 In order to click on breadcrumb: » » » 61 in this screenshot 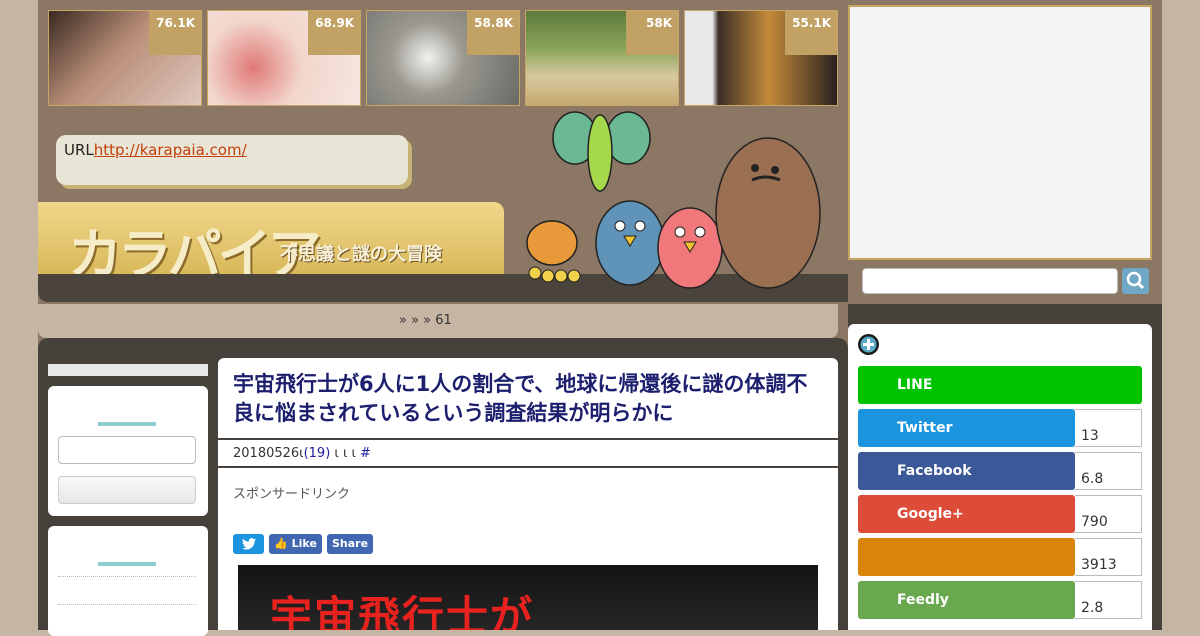, I will do `click(438, 321)`.